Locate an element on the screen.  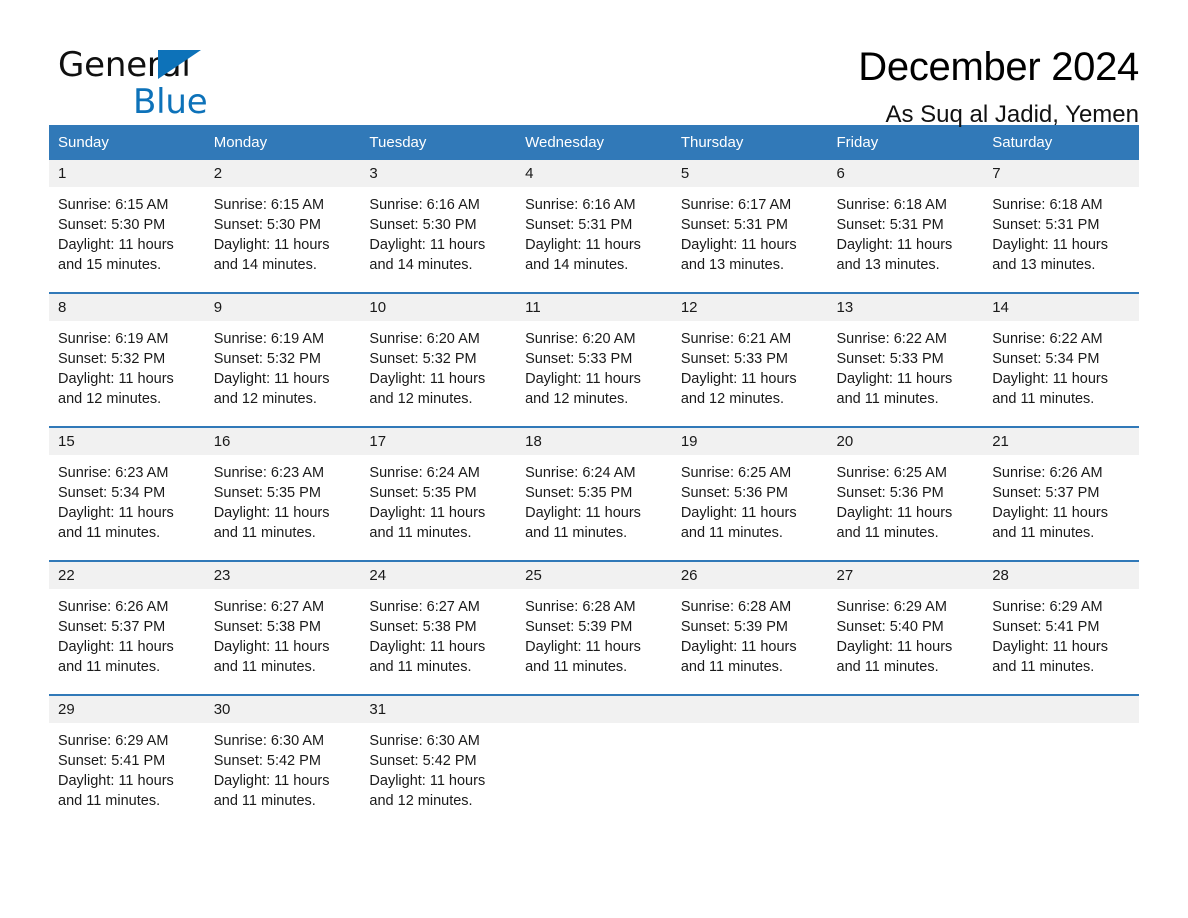
day-sunrise-line: Sunrise: 6:19 AM is located at coordinates (269, 339).